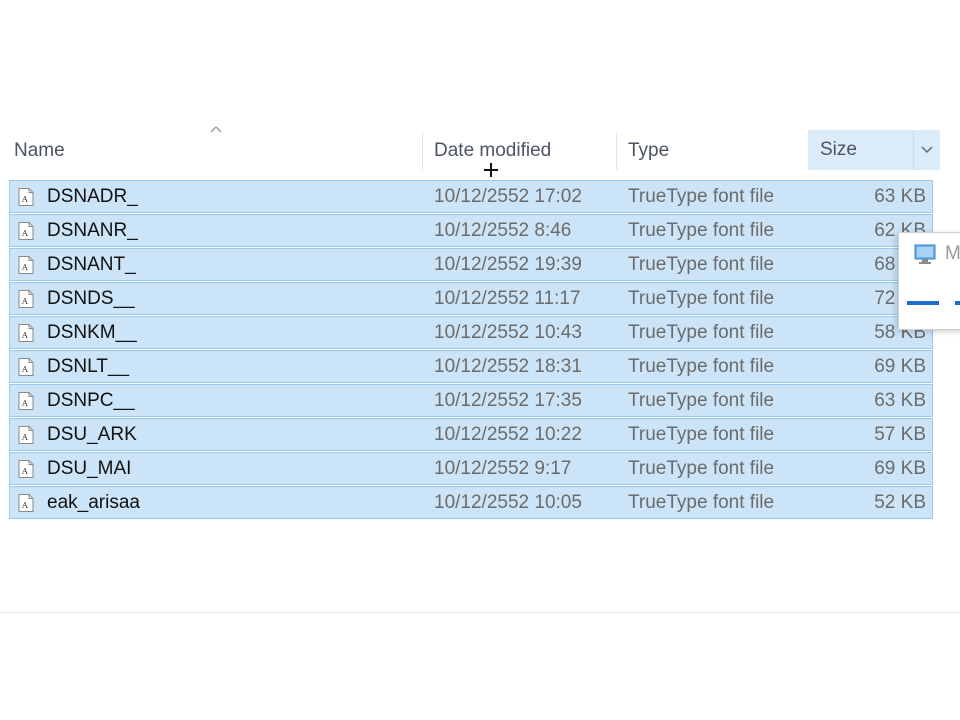  I want to click on monitor-icon, so click(925, 254).